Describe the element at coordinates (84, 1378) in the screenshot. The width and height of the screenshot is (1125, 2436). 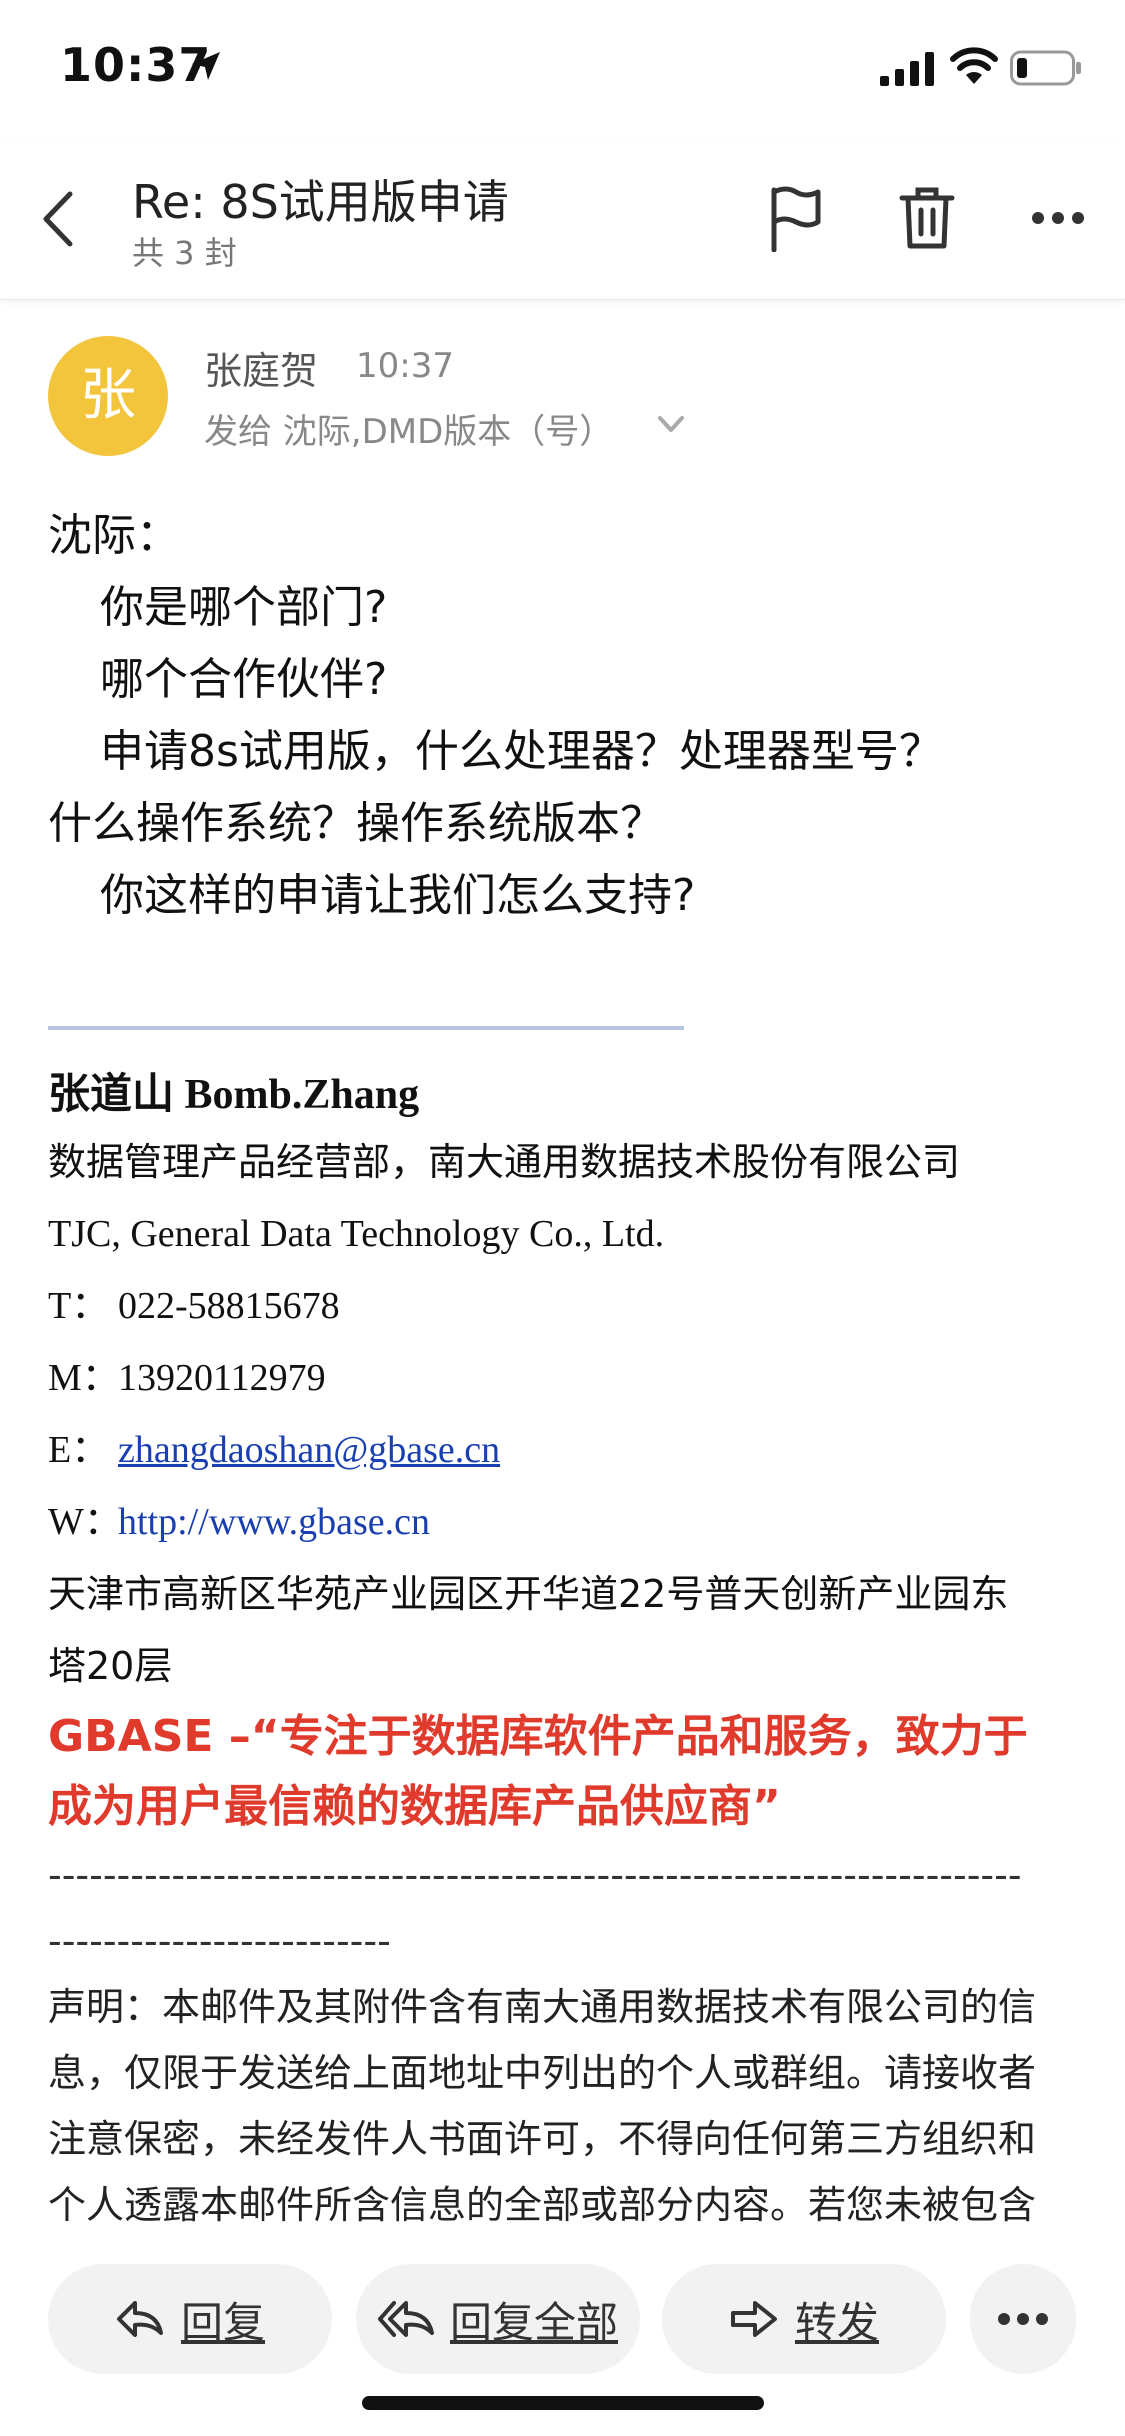
I see `mobile-label: M：` at that location.